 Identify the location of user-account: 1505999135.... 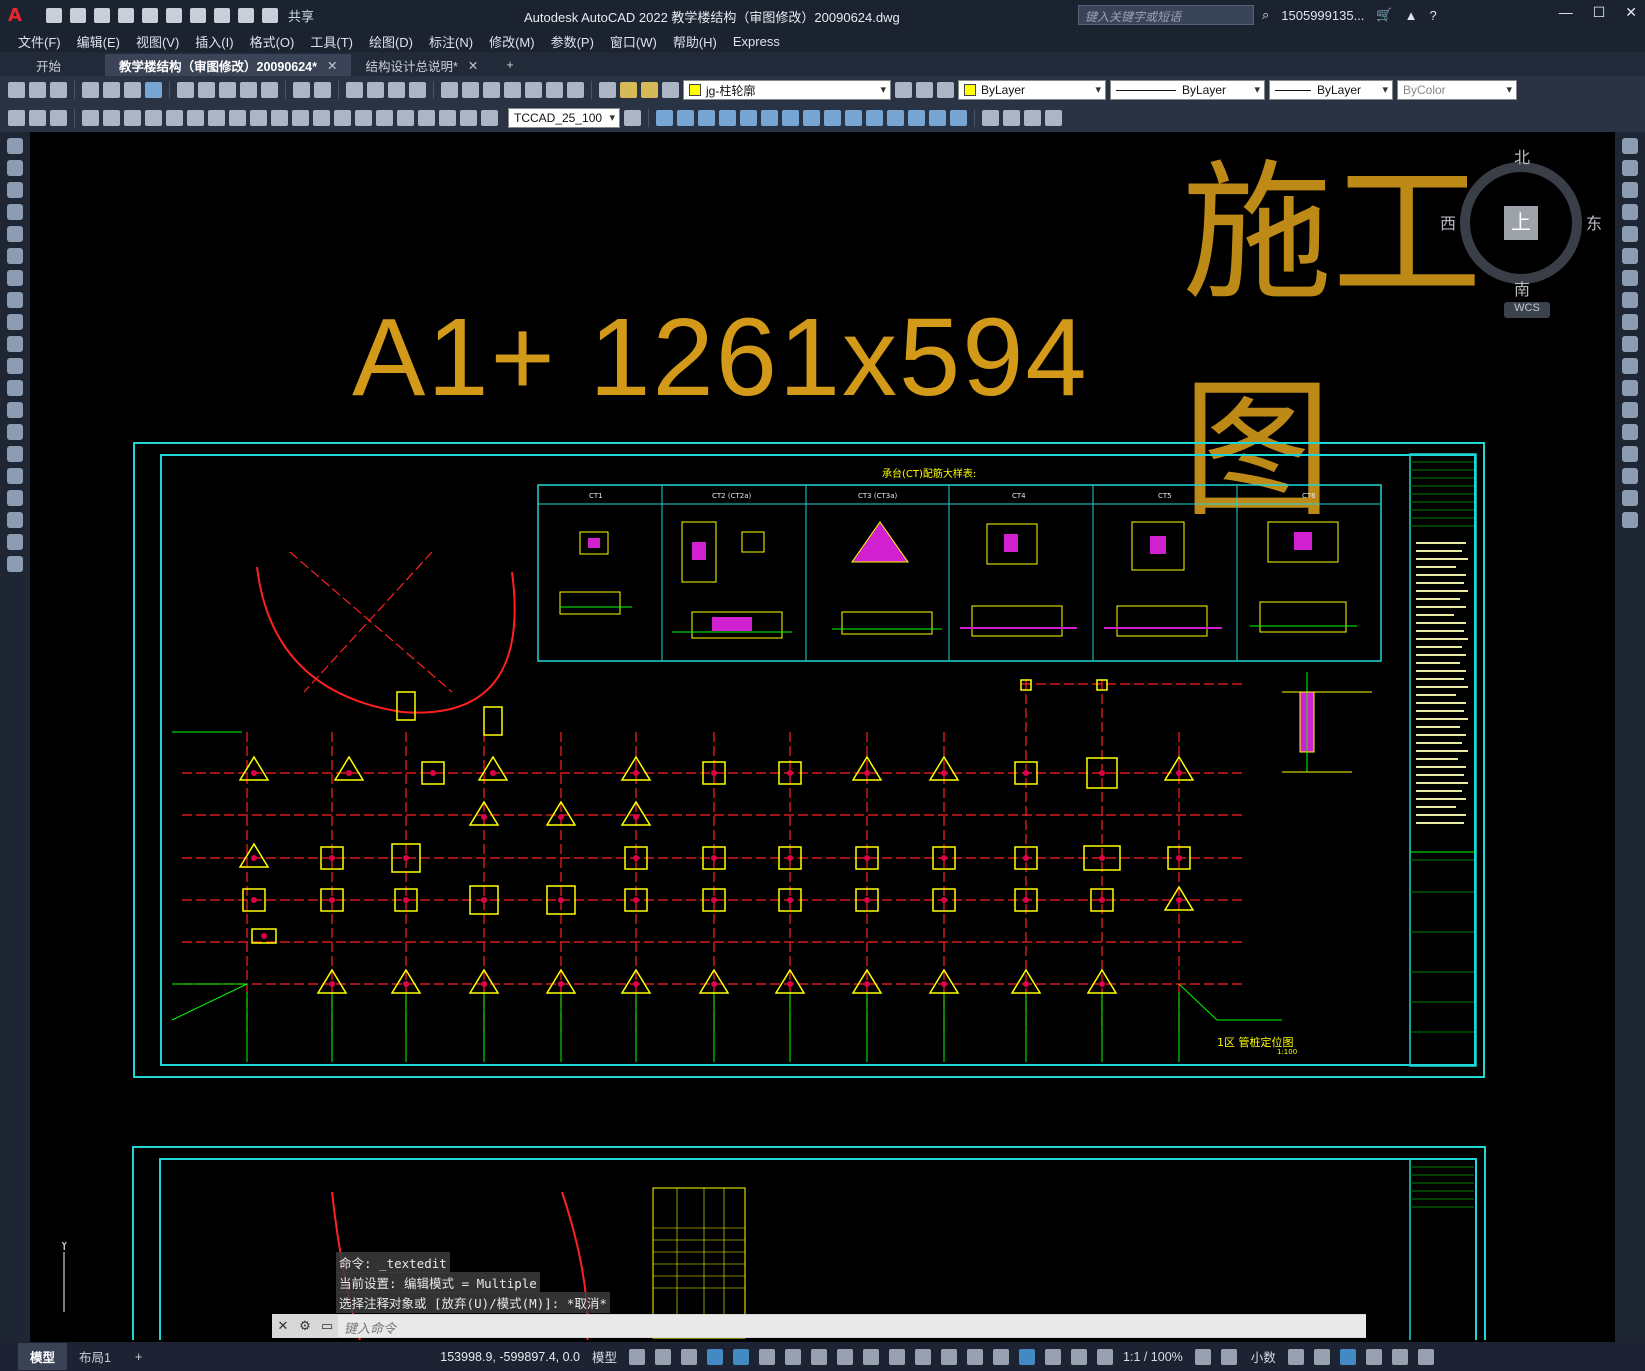
(1322, 15).